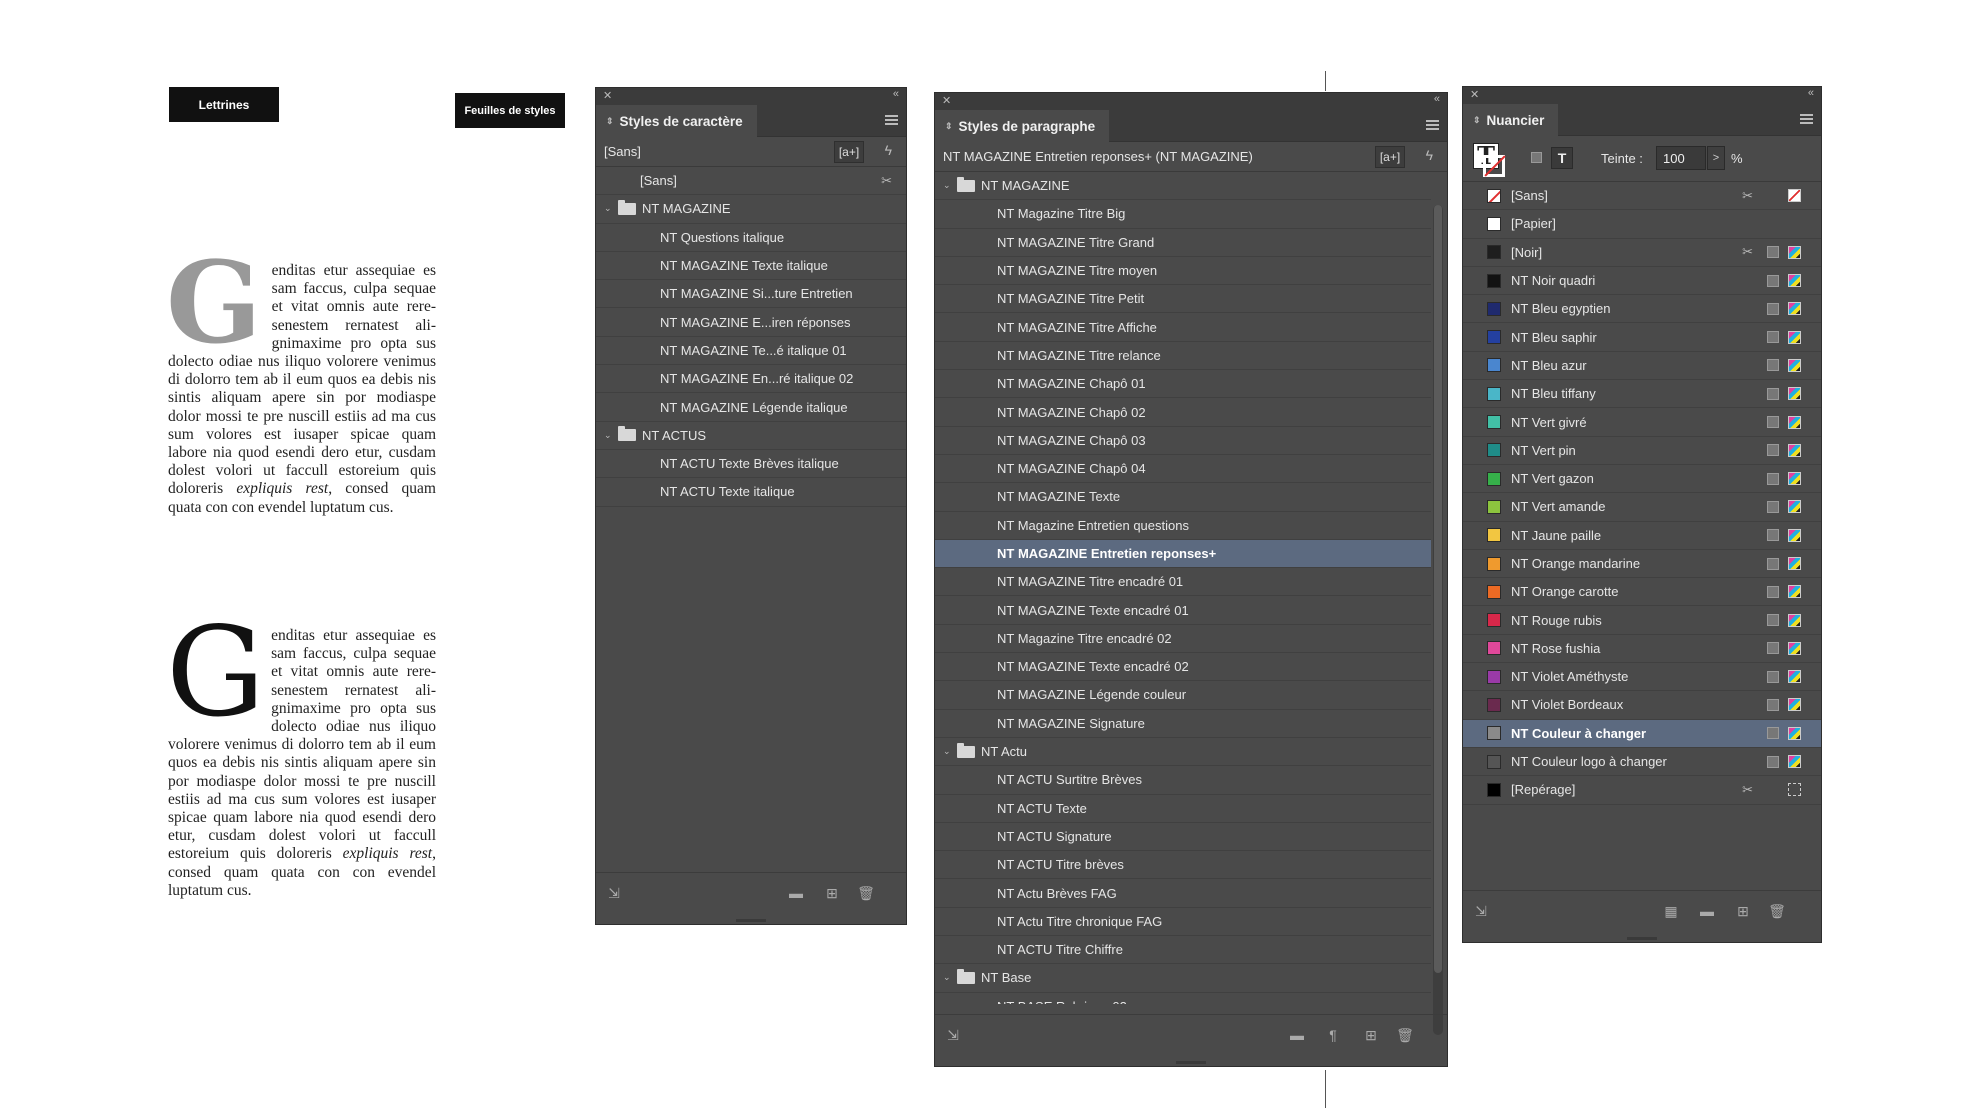 The width and height of the screenshot is (1980, 1114). What do you see at coordinates (1183, 809) in the screenshot?
I see `style-row: NT ACTU Texte` at bounding box center [1183, 809].